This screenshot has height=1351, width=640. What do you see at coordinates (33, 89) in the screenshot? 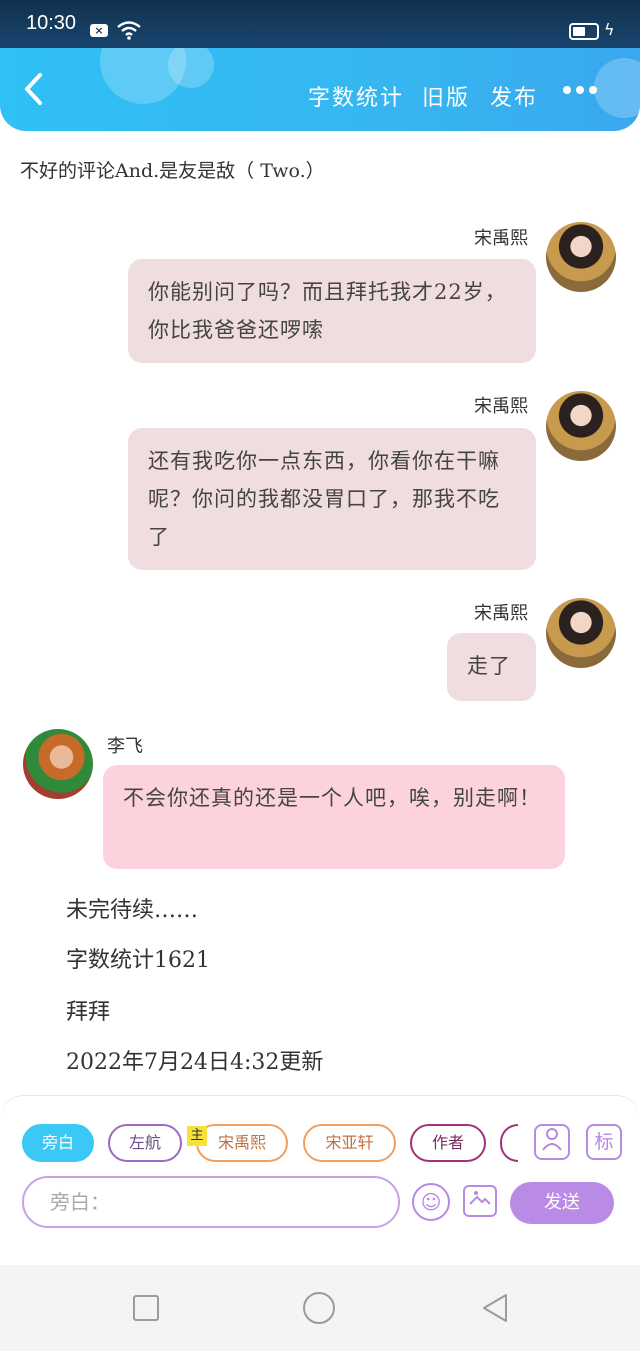
I see `chevron-left-icon` at bounding box center [33, 89].